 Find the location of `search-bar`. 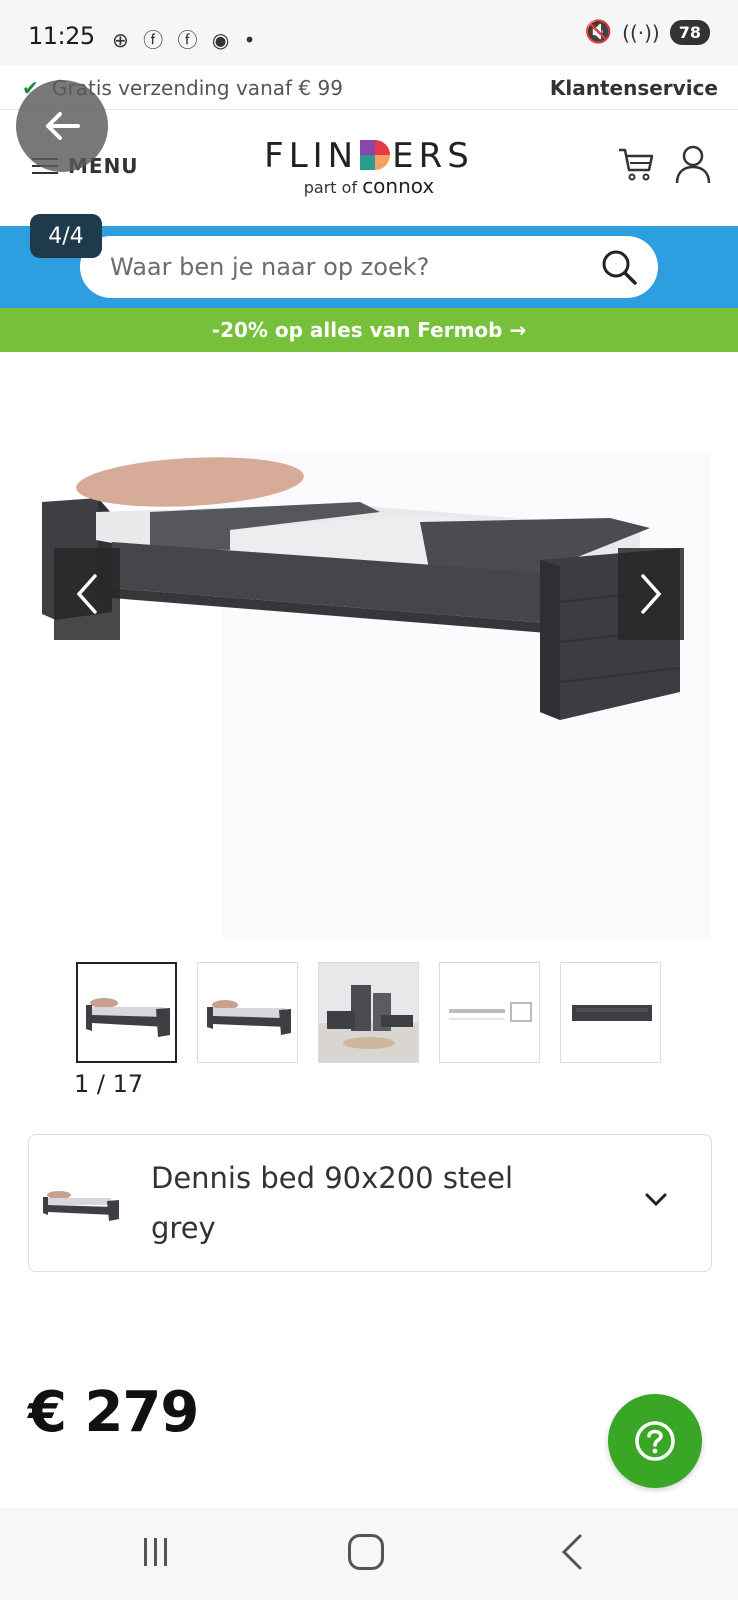

search-bar is located at coordinates (369, 267).